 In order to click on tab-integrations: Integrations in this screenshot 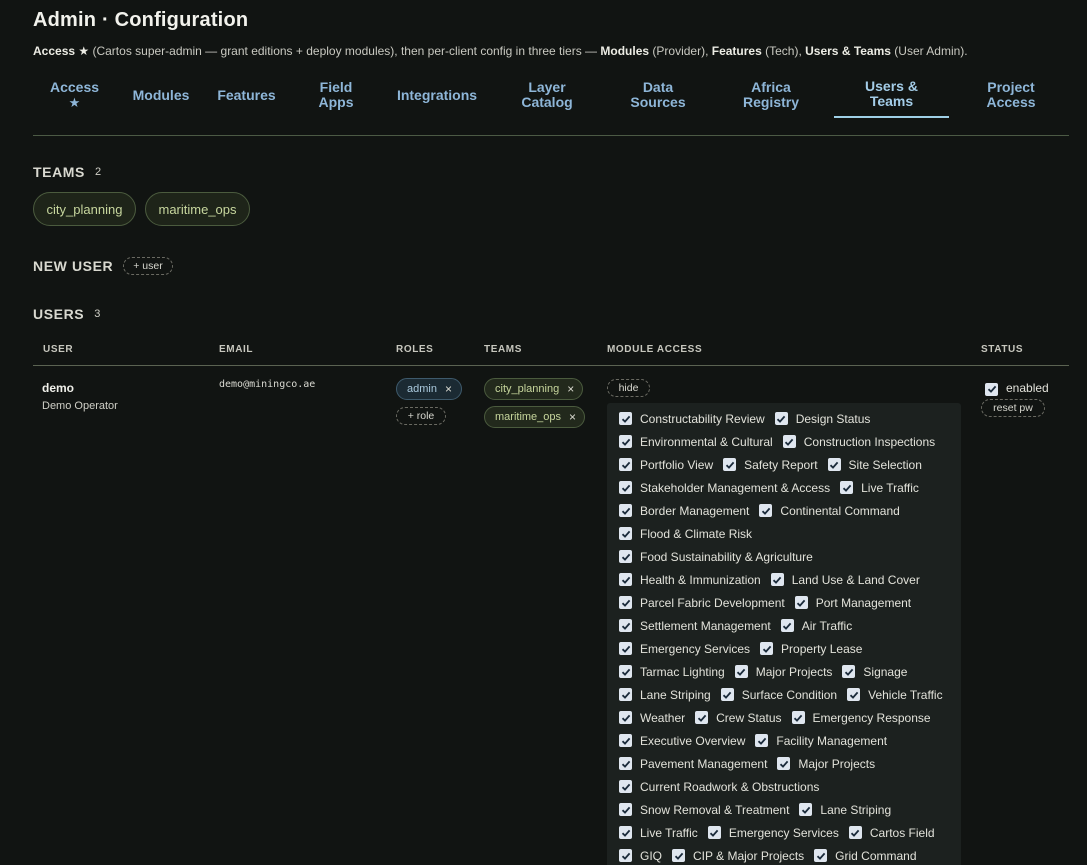, I will do `click(437, 95)`.